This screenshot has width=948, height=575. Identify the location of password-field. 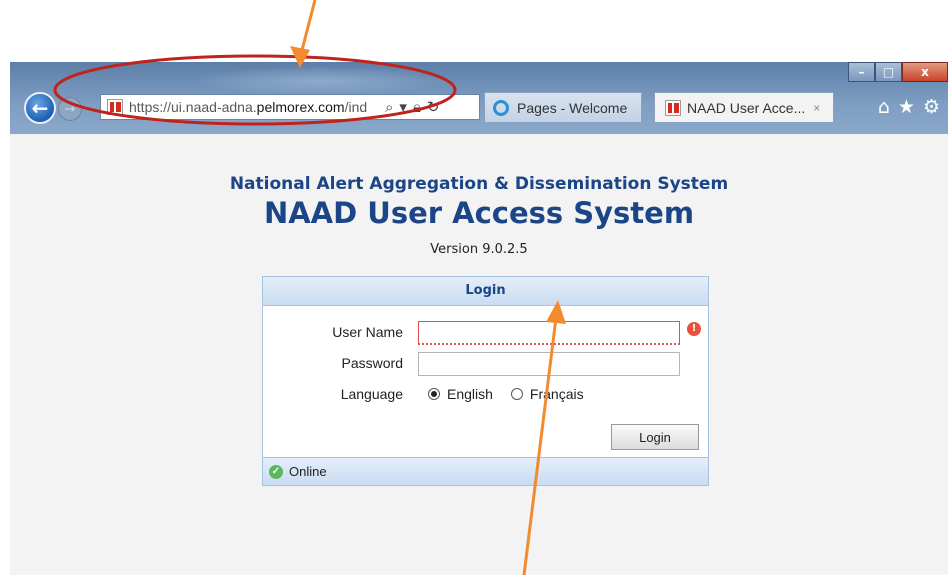
(549, 364).